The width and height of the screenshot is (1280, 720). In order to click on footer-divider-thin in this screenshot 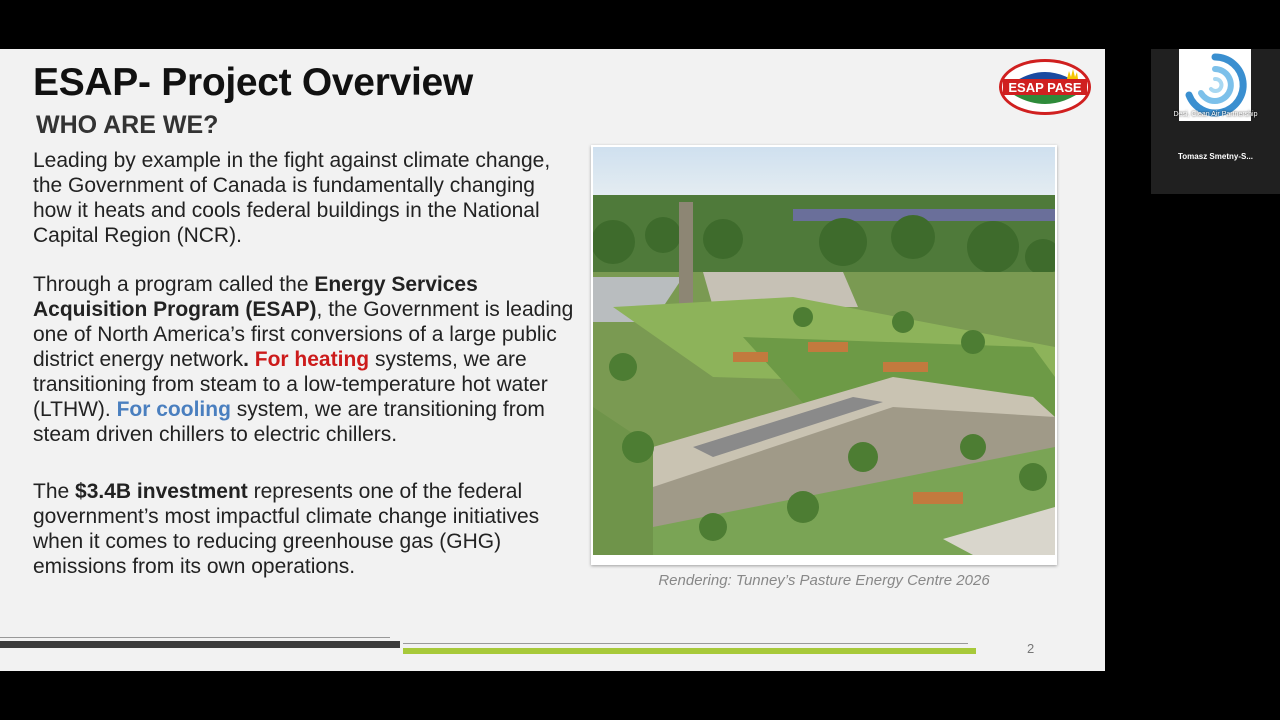, I will do `click(195, 637)`.